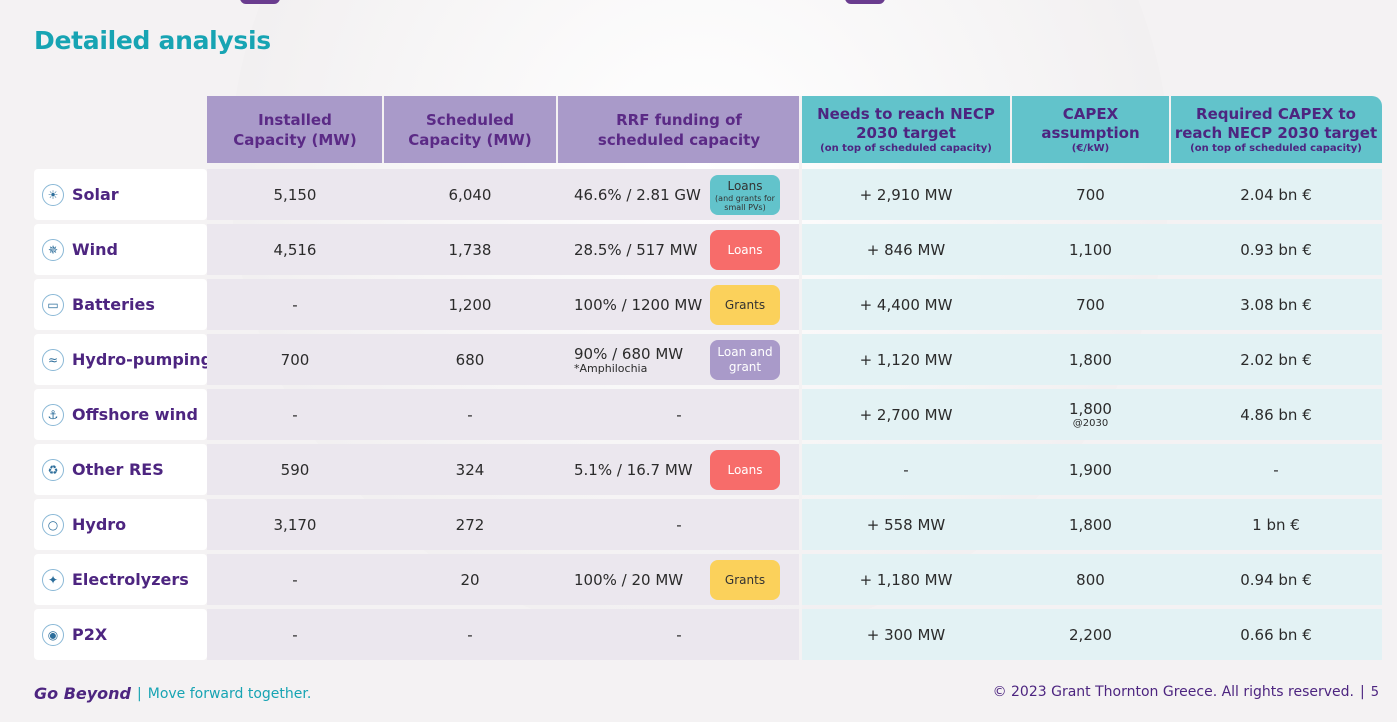 The image size is (1397, 722). Describe the element at coordinates (708, 634) in the screenshot. I see `table-row: ◉ P2X - - - + 300 MW 2,200 0.66 bn €` at that location.